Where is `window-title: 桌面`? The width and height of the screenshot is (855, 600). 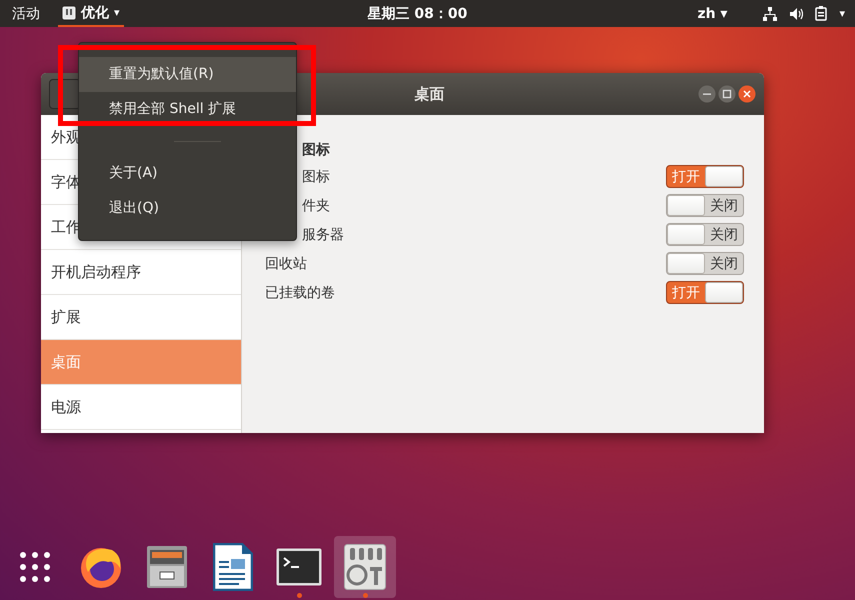 window-title: 桌面 is located at coordinates (430, 94).